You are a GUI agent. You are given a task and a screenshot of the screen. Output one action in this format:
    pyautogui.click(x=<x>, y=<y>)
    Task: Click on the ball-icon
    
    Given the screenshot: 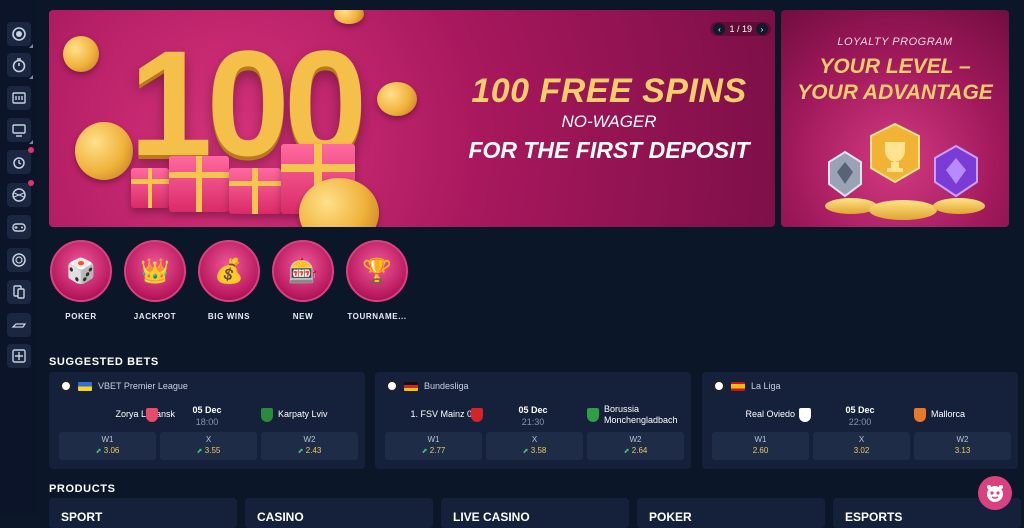 What is the action you would take?
    pyautogui.click(x=20, y=193)
    